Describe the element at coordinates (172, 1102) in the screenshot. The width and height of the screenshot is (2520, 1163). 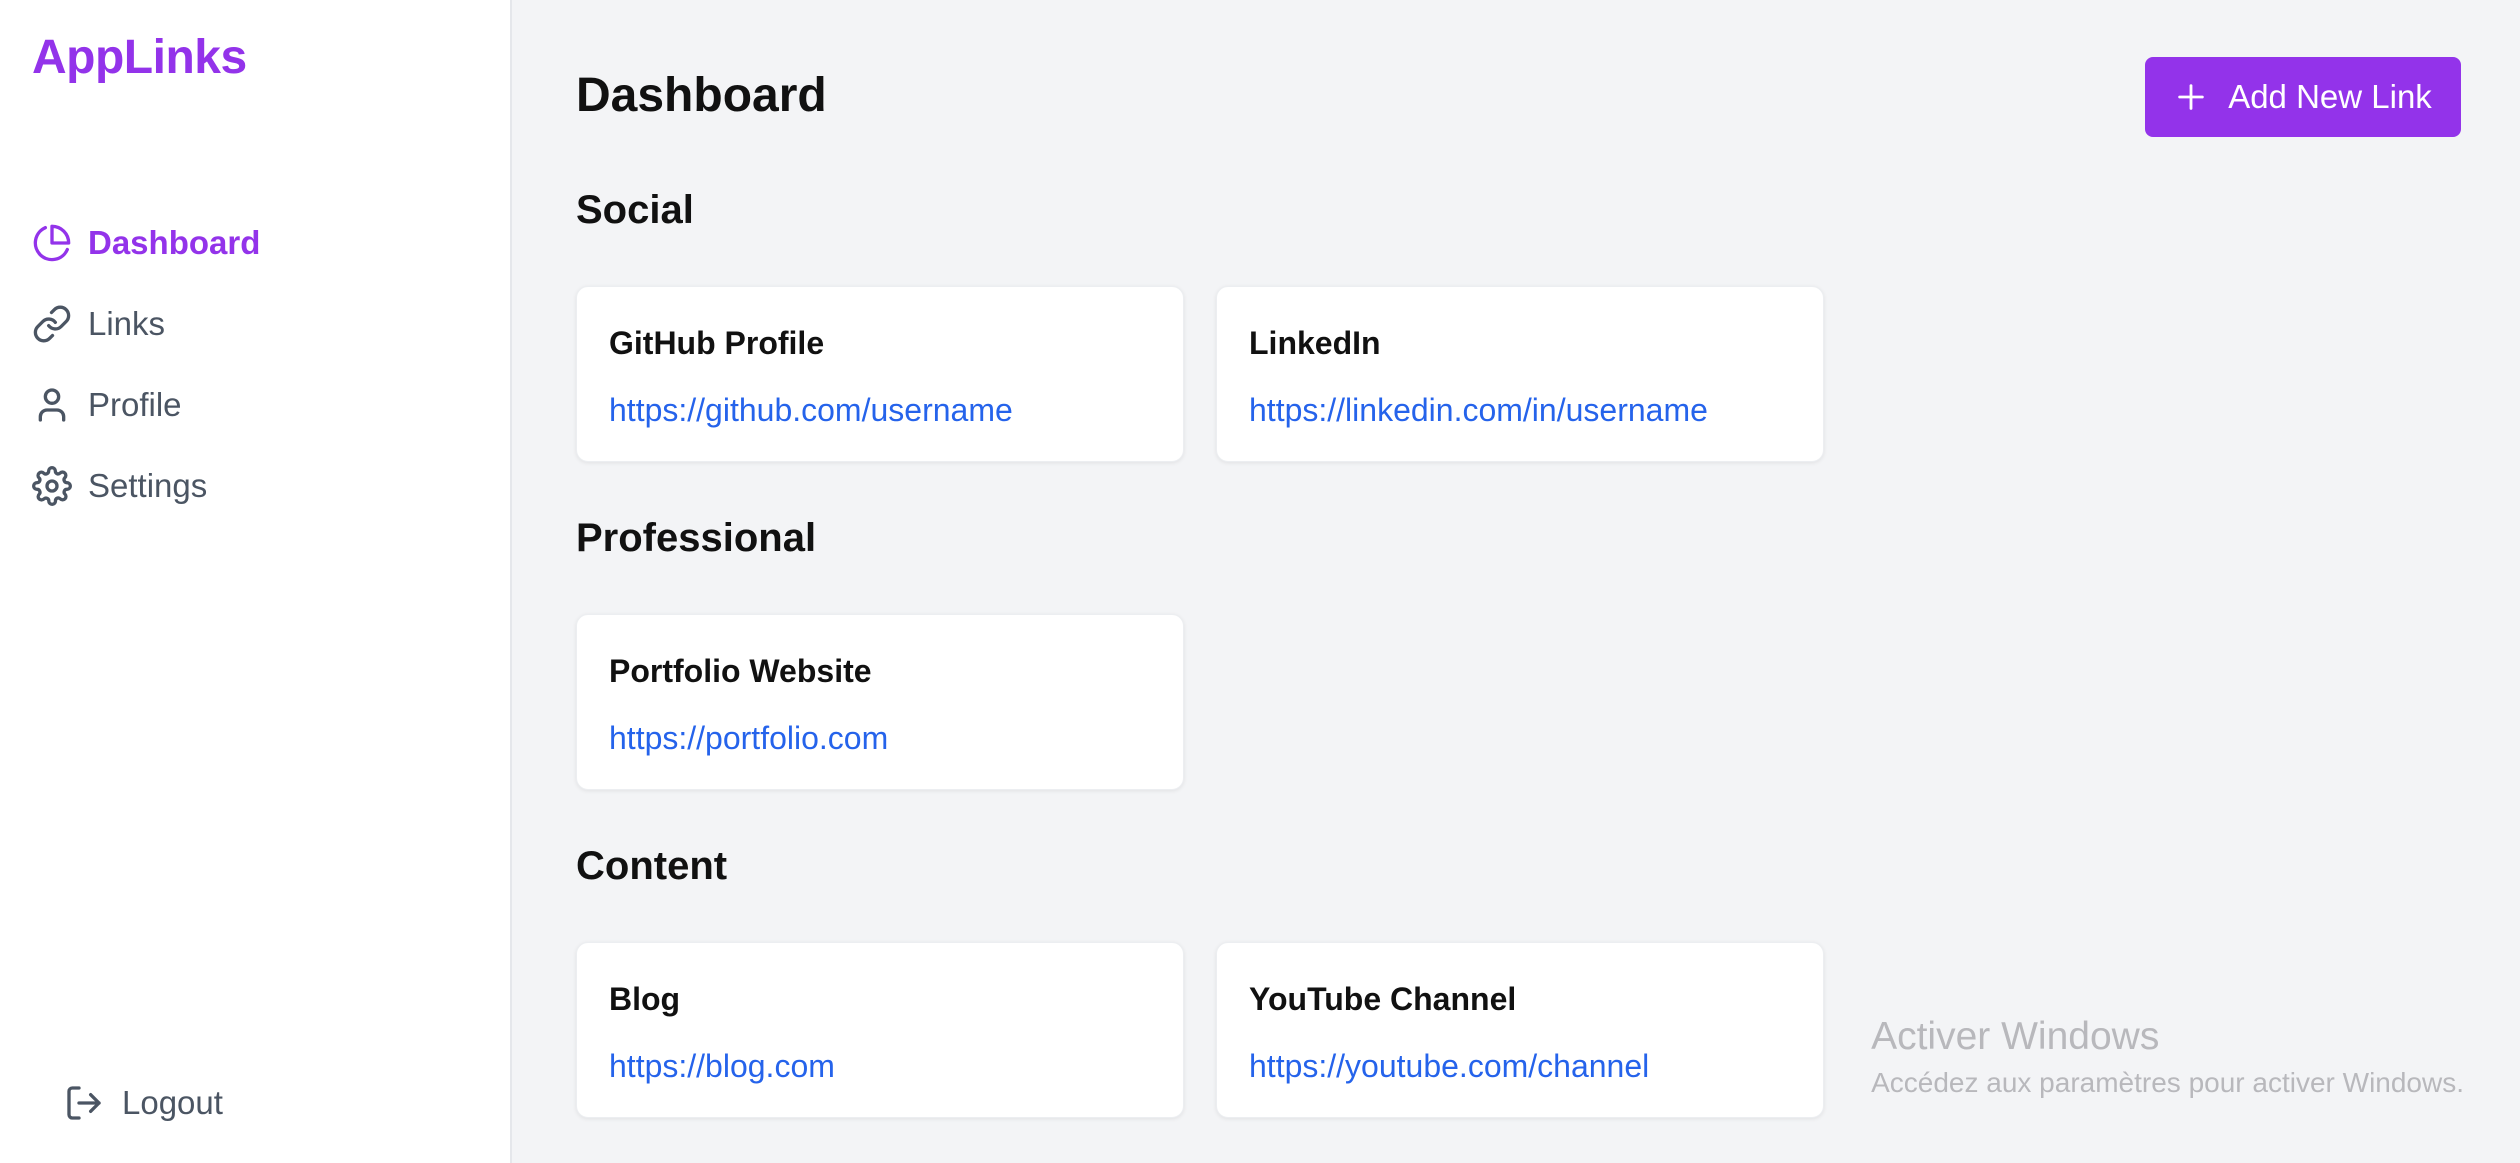
I see `logout-label: Logout` at that location.